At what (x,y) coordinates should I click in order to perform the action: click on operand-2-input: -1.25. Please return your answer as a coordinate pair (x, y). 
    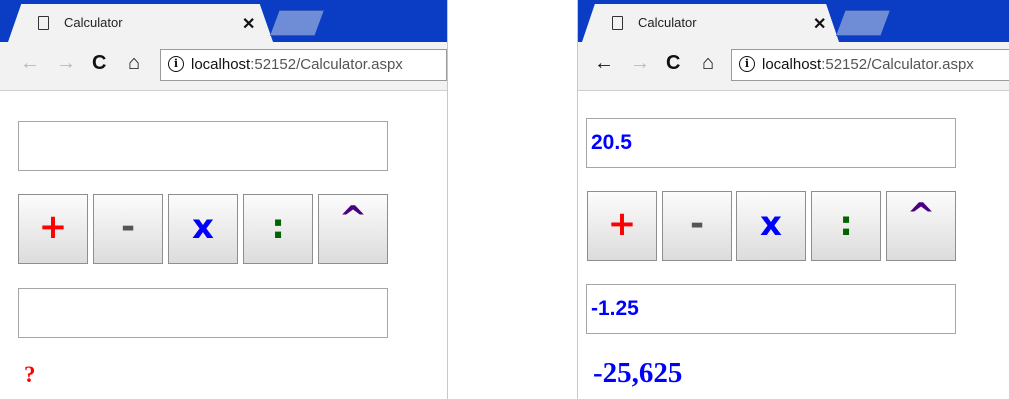
    Looking at the image, I should click on (771, 309).